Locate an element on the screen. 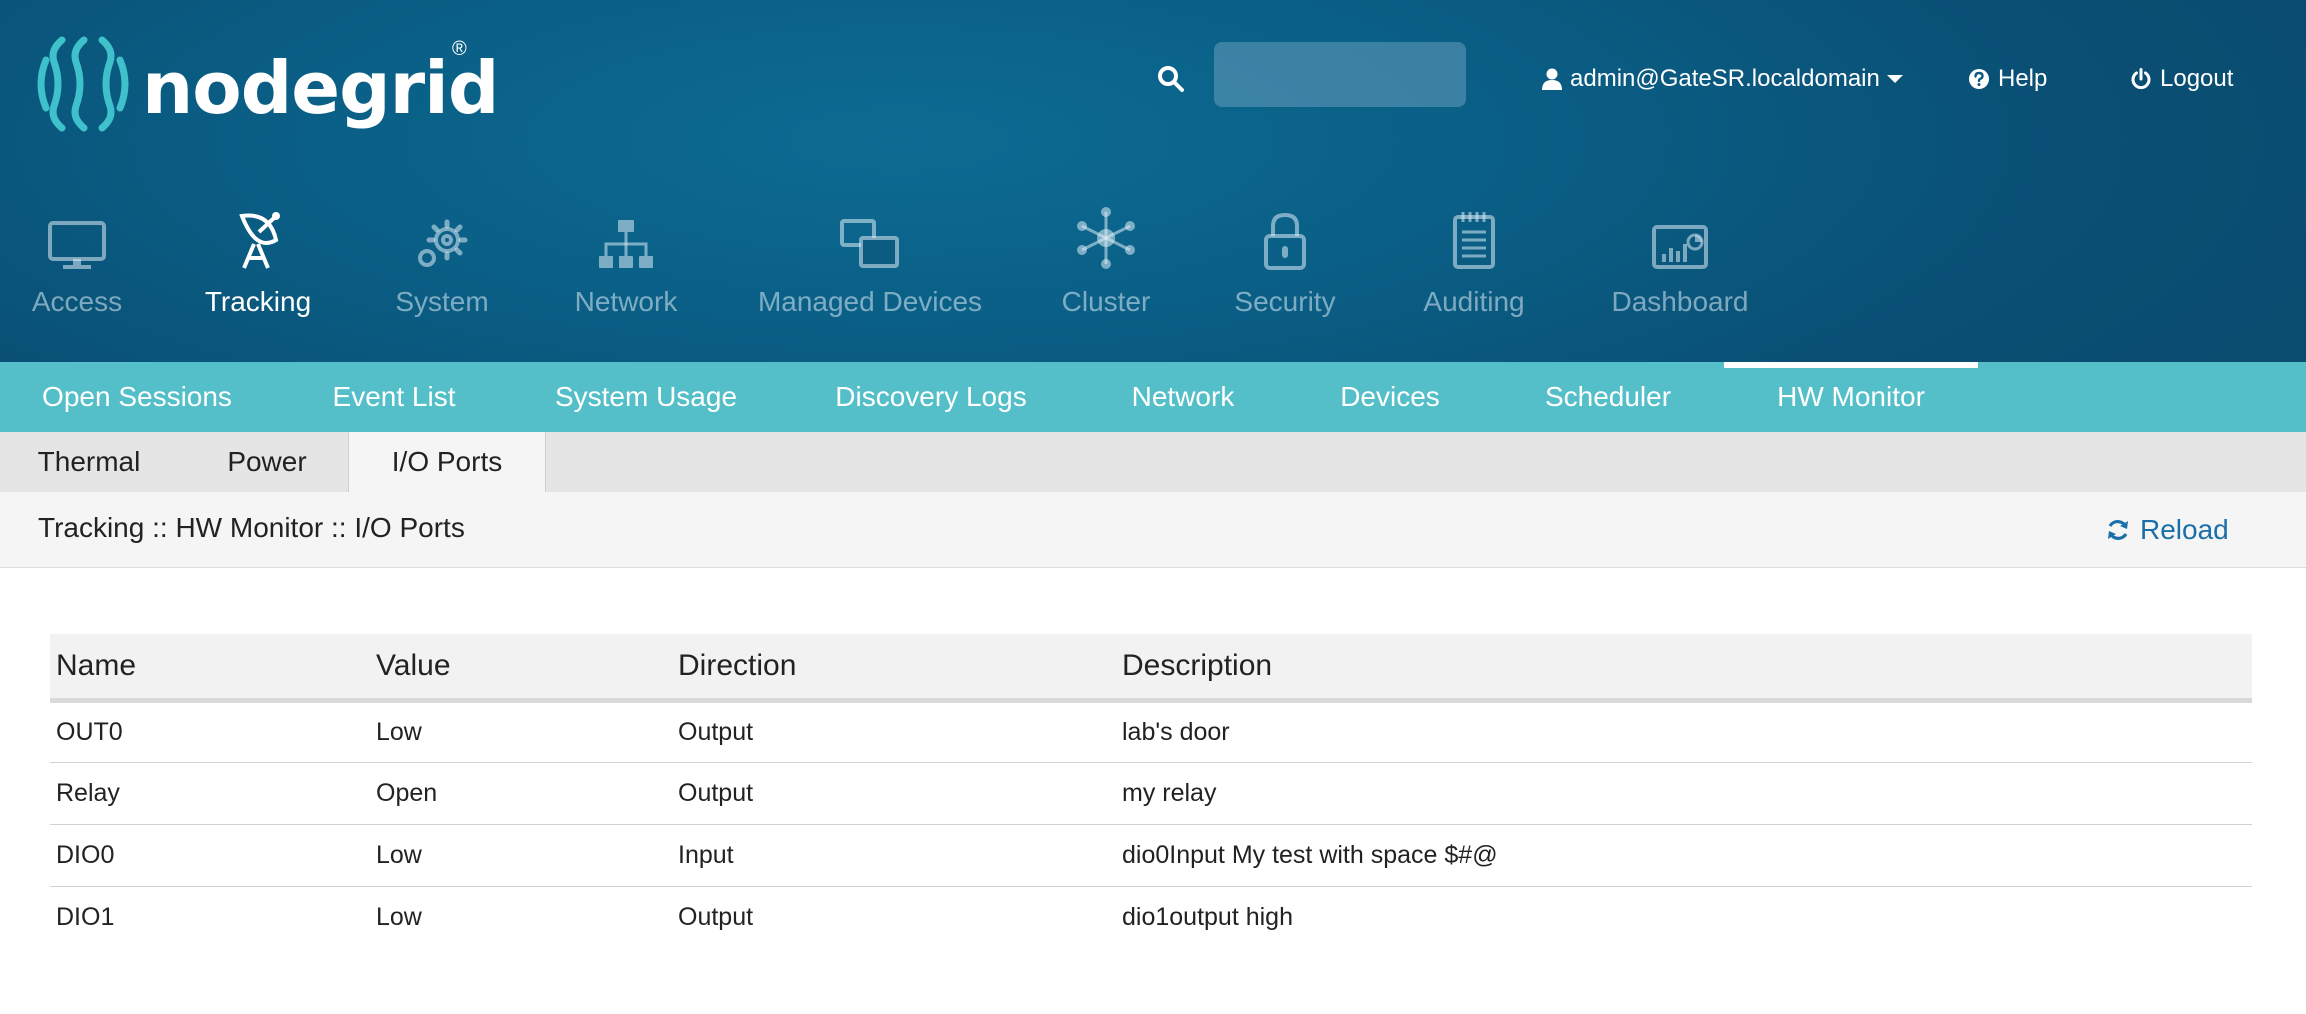 The width and height of the screenshot is (2306, 1014). table-row: Relay Open Output my relay is located at coordinates (1151, 793).